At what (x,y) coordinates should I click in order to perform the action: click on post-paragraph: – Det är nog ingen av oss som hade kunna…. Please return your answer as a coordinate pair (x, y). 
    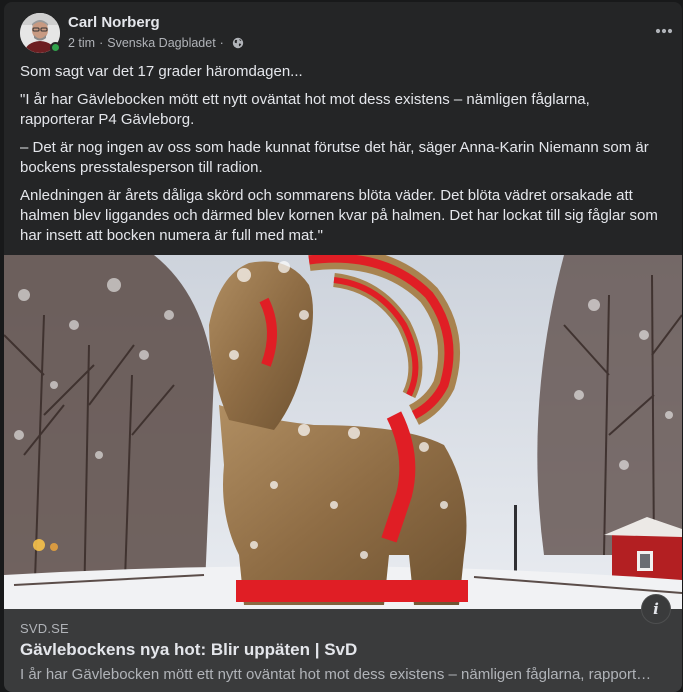
    Looking at the image, I should click on (334, 157).